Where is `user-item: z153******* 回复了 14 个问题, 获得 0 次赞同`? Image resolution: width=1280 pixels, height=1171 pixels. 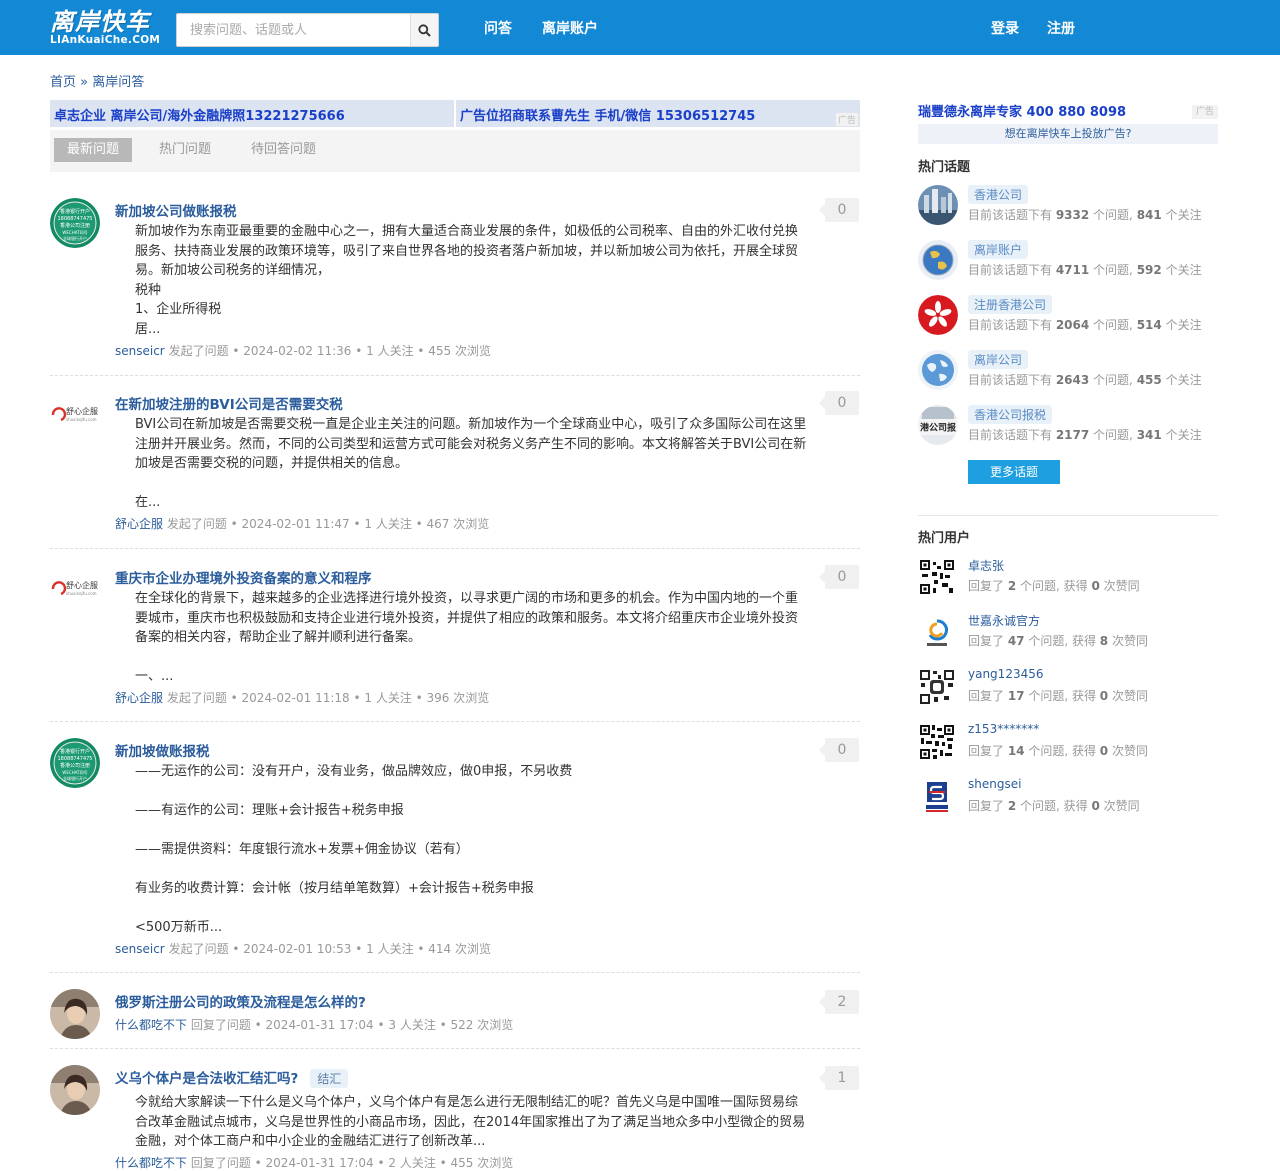
user-item: z153******* 回复了 14 个问题, 获得 0 次赞同 is located at coordinates (1068, 743).